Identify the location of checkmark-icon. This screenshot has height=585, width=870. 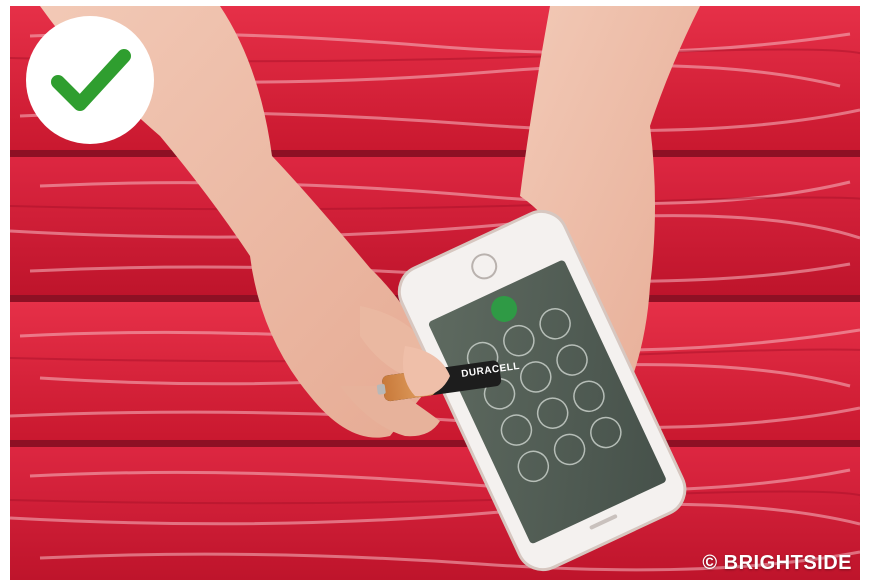
(91, 80).